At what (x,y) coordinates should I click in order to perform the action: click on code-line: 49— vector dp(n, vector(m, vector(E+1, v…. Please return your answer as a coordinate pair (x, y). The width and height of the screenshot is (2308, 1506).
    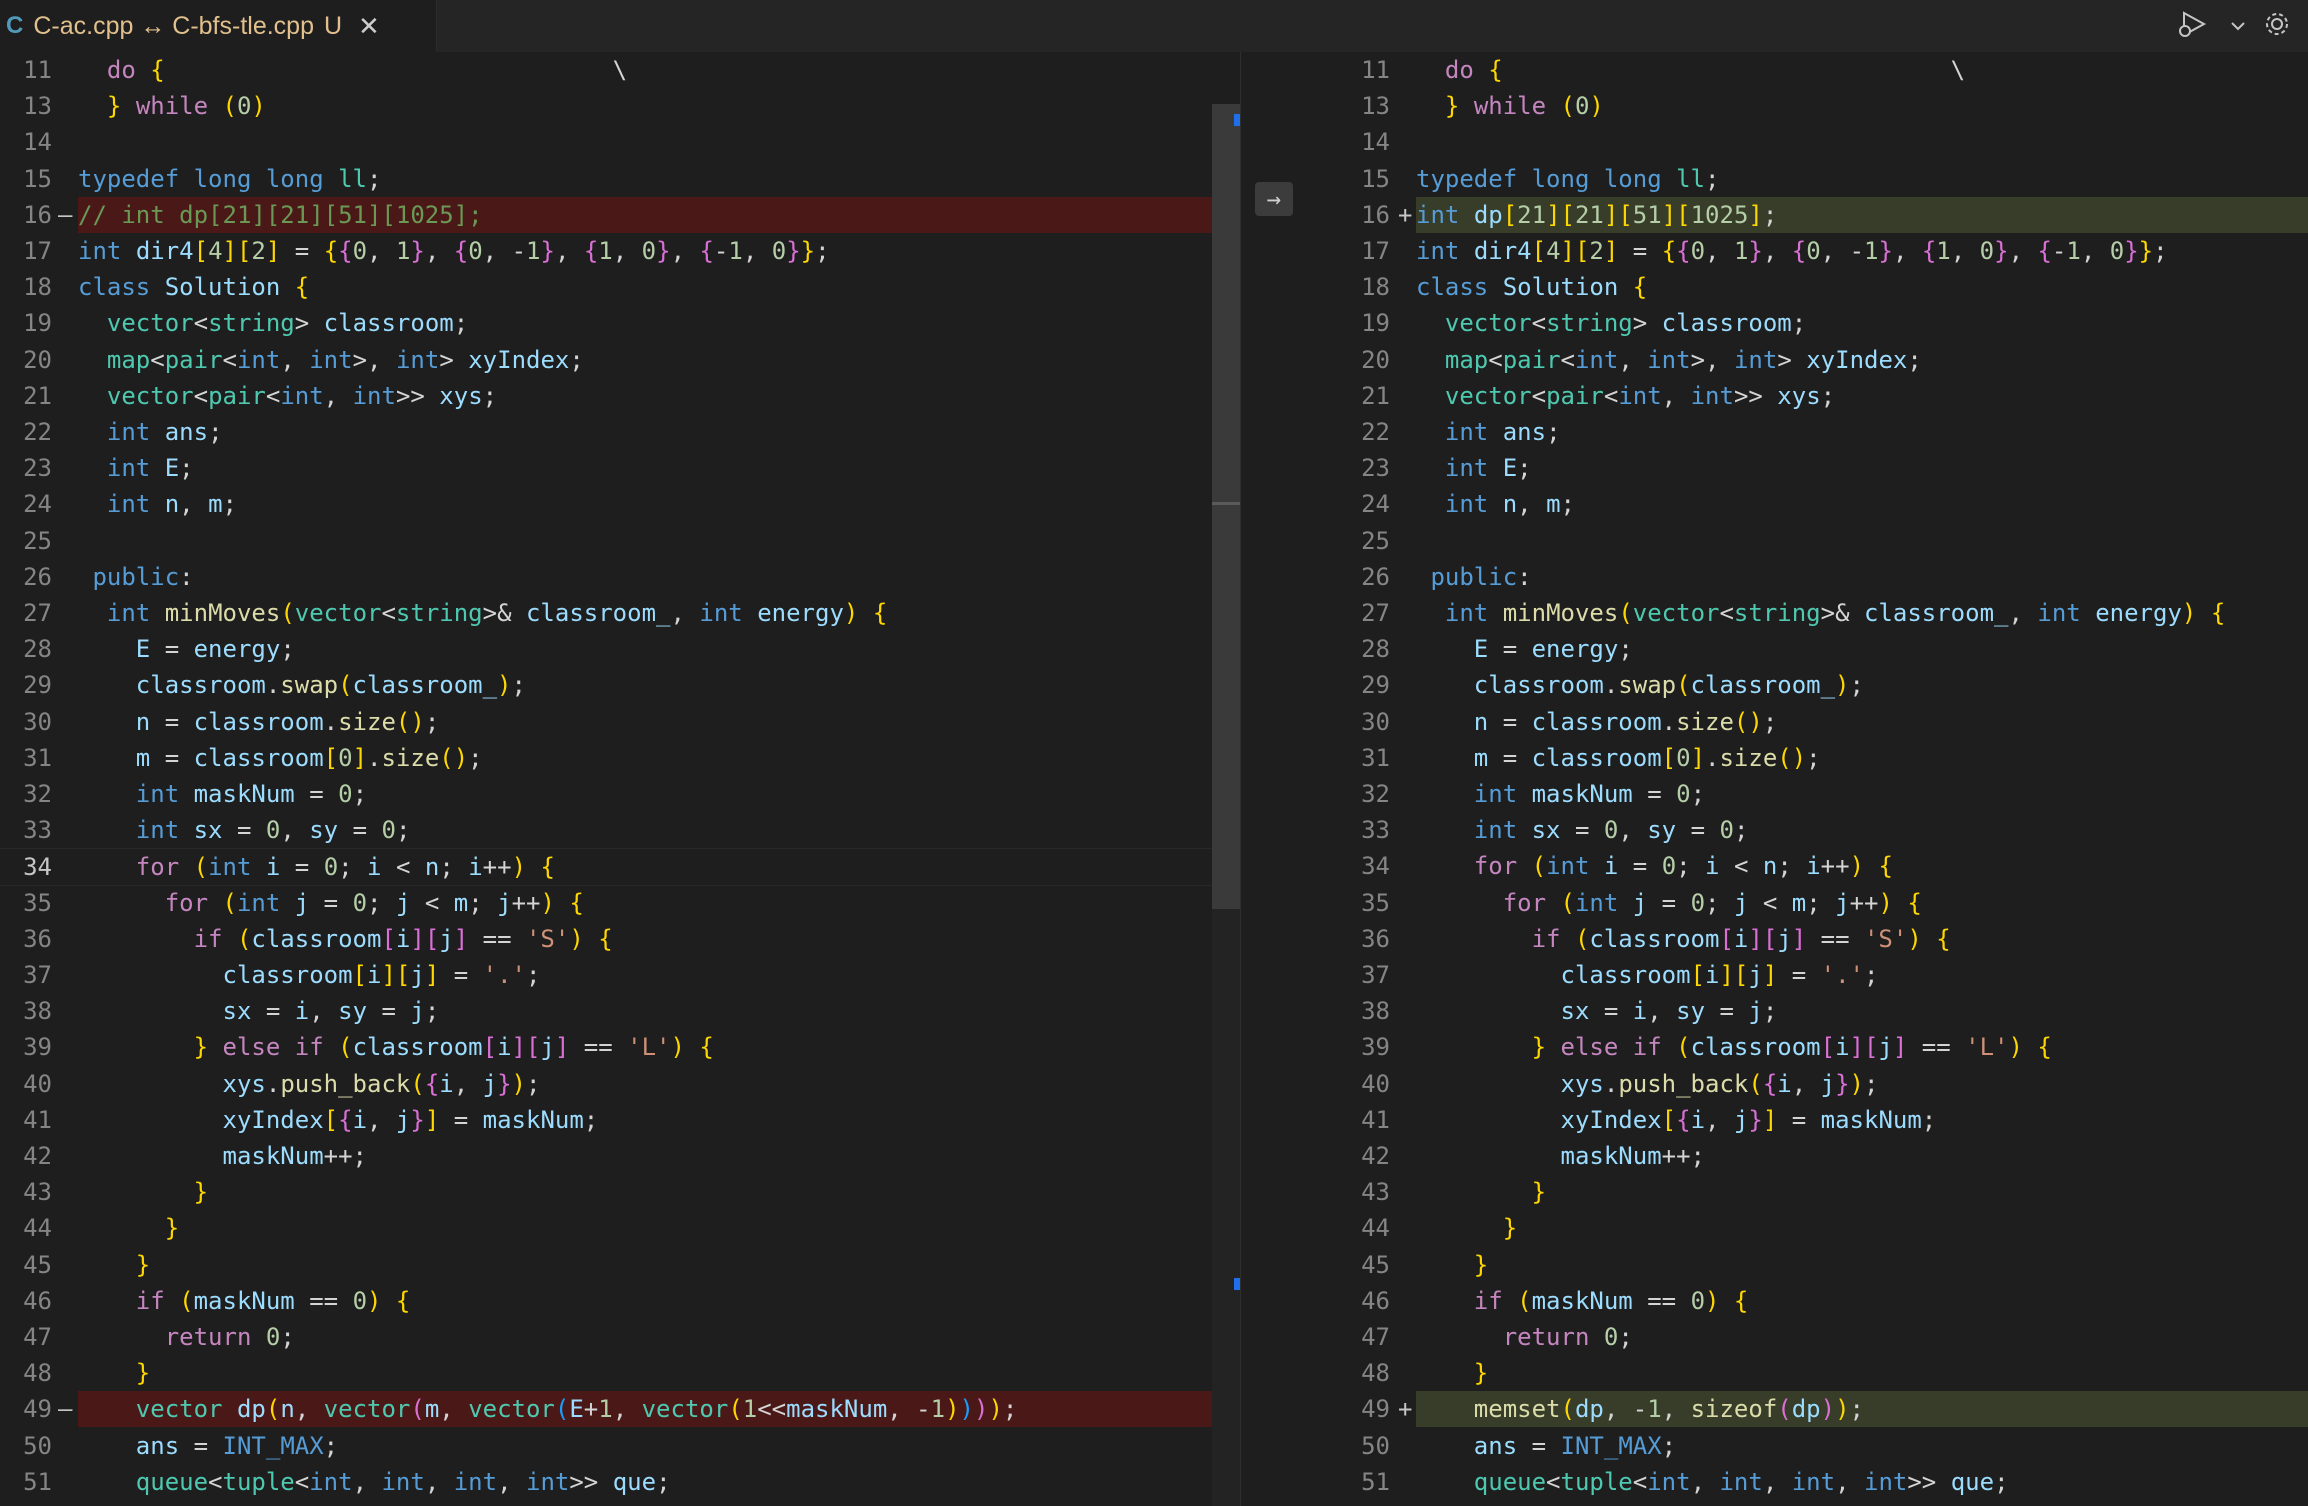
    Looking at the image, I should click on (620, 1409).